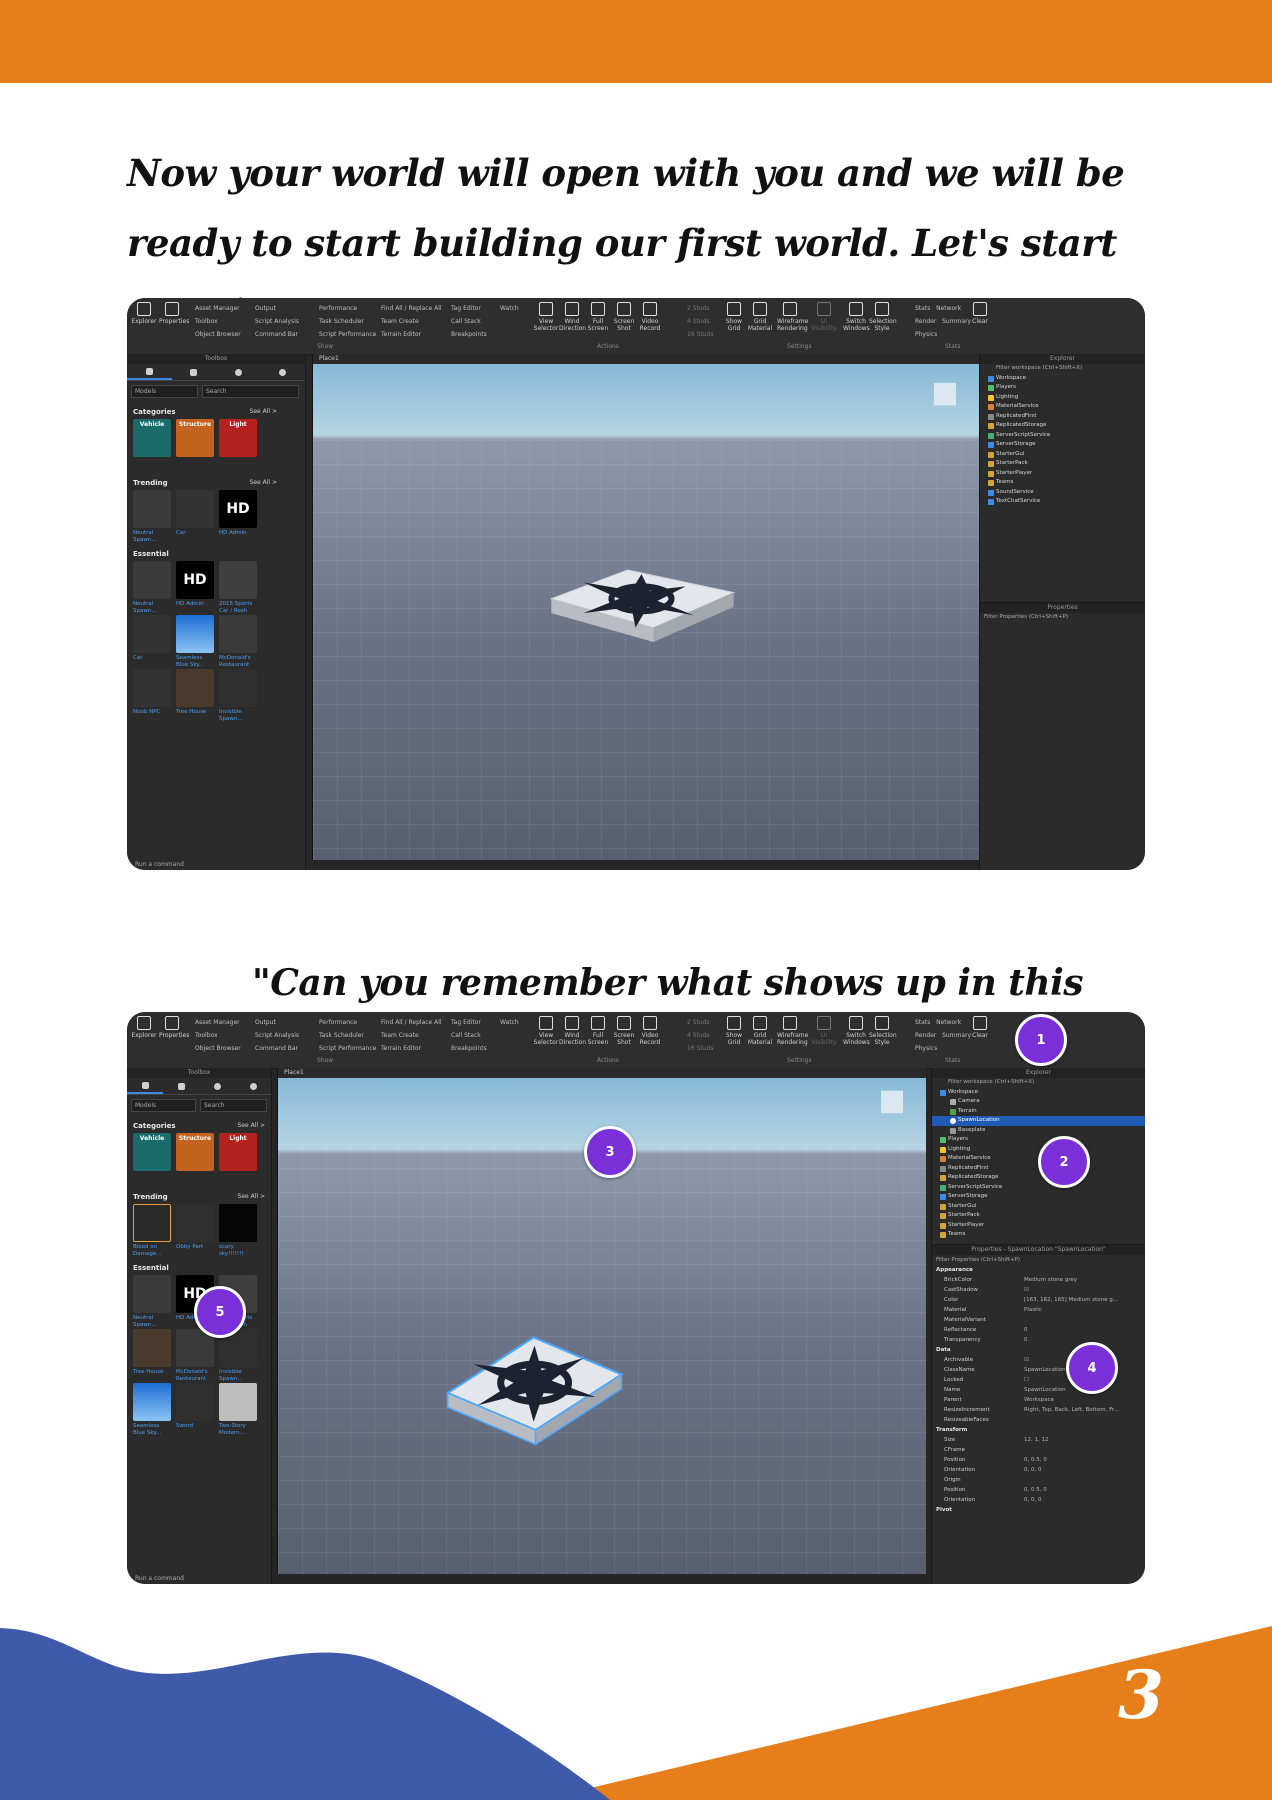 Image resolution: width=1272 pixels, height=1800 pixels. What do you see at coordinates (1033, 1500) in the screenshot?
I see `property-value: 0, 0, 0` at bounding box center [1033, 1500].